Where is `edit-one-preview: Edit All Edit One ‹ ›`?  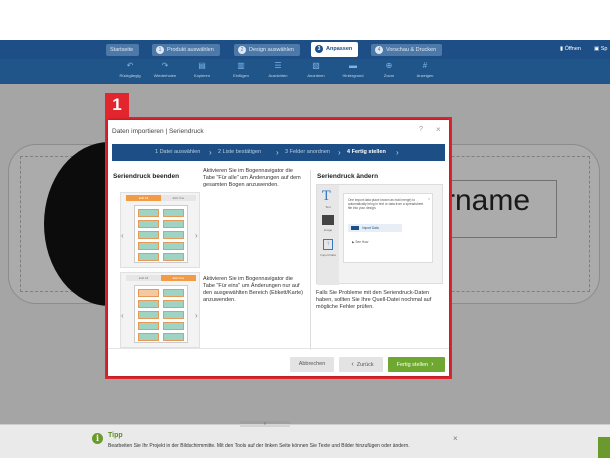 edit-one-preview: Edit All Edit One ‹ › is located at coordinates (160, 310).